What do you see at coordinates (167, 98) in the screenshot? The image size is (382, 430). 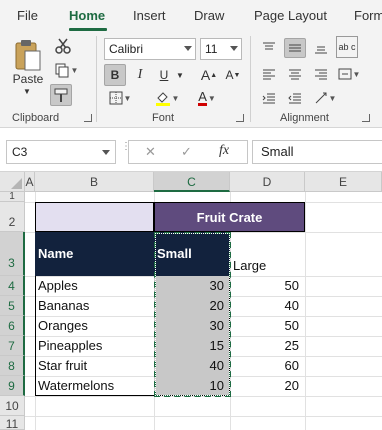 I see `fill-color-icon: ▼` at bounding box center [167, 98].